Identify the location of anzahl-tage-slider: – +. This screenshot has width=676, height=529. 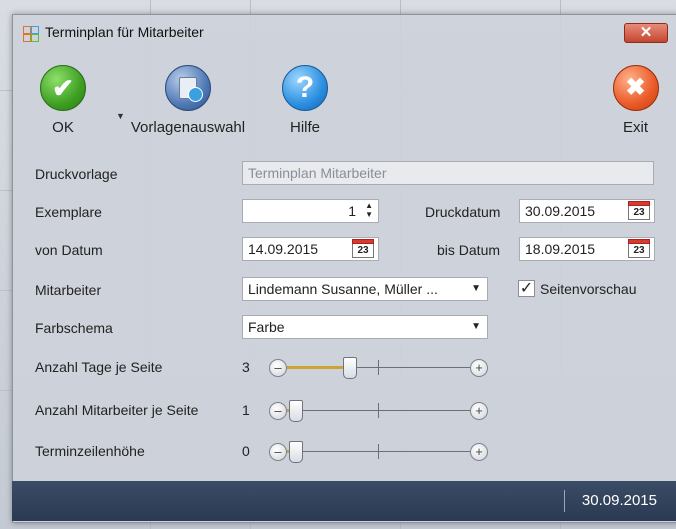
(378, 368).